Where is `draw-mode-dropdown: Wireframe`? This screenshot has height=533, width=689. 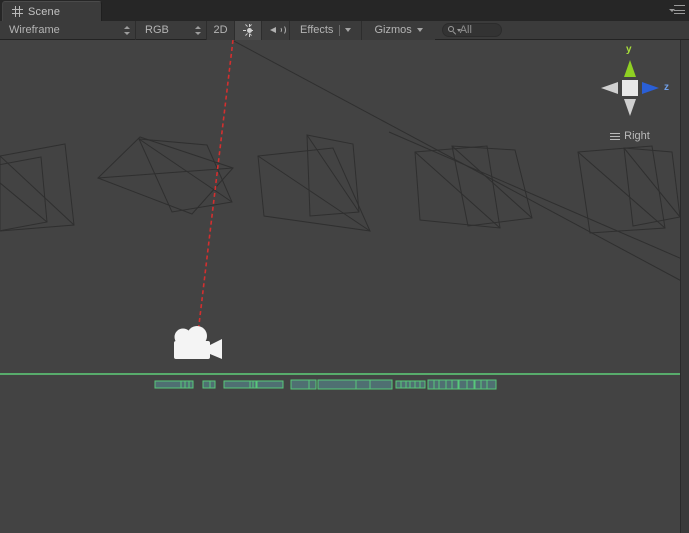
draw-mode-dropdown: Wireframe is located at coordinates (67, 30).